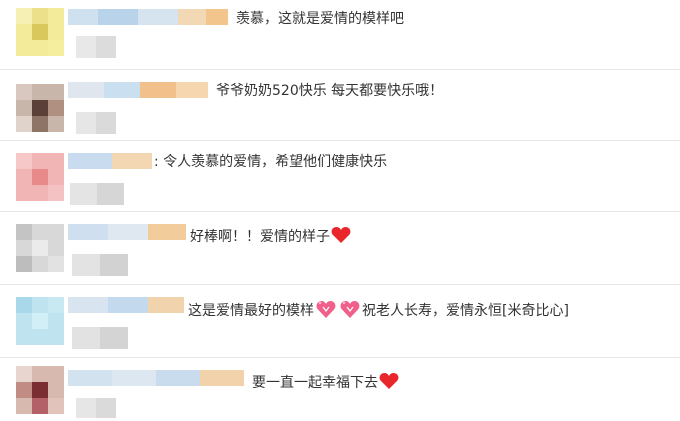 The height and width of the screenshot is (421, 680). I want to click on comment-item: 要一直一起幸福下去, so click(340, 389).